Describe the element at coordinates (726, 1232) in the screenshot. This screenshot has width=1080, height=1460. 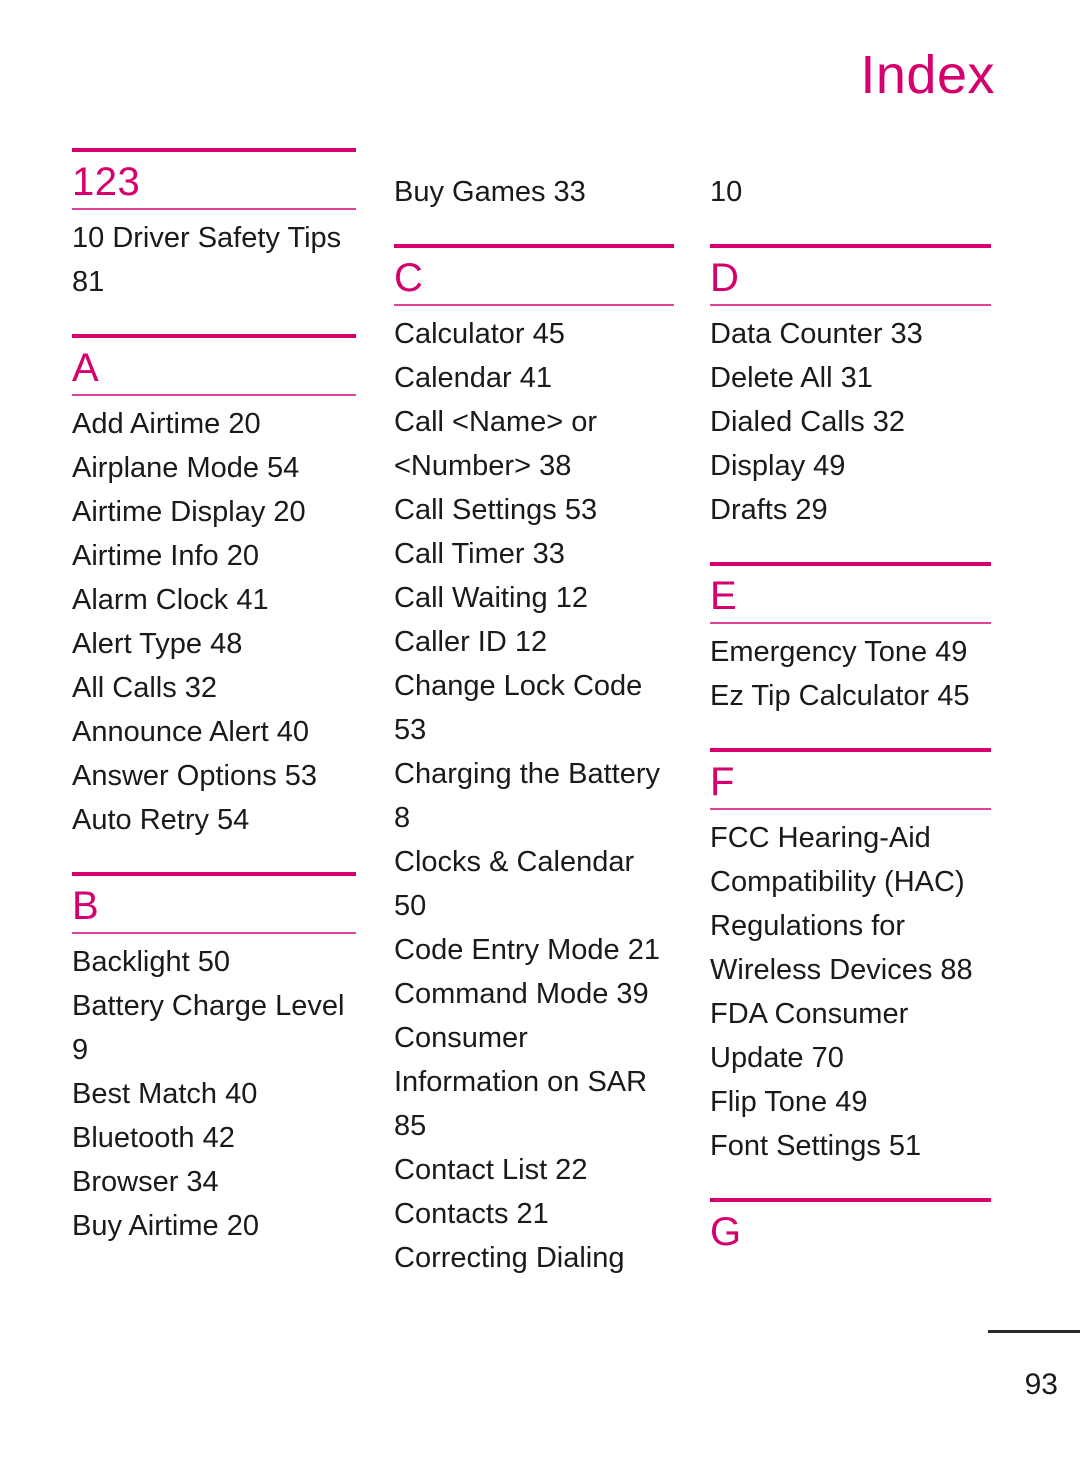
I see `section-letter: G` at that location.